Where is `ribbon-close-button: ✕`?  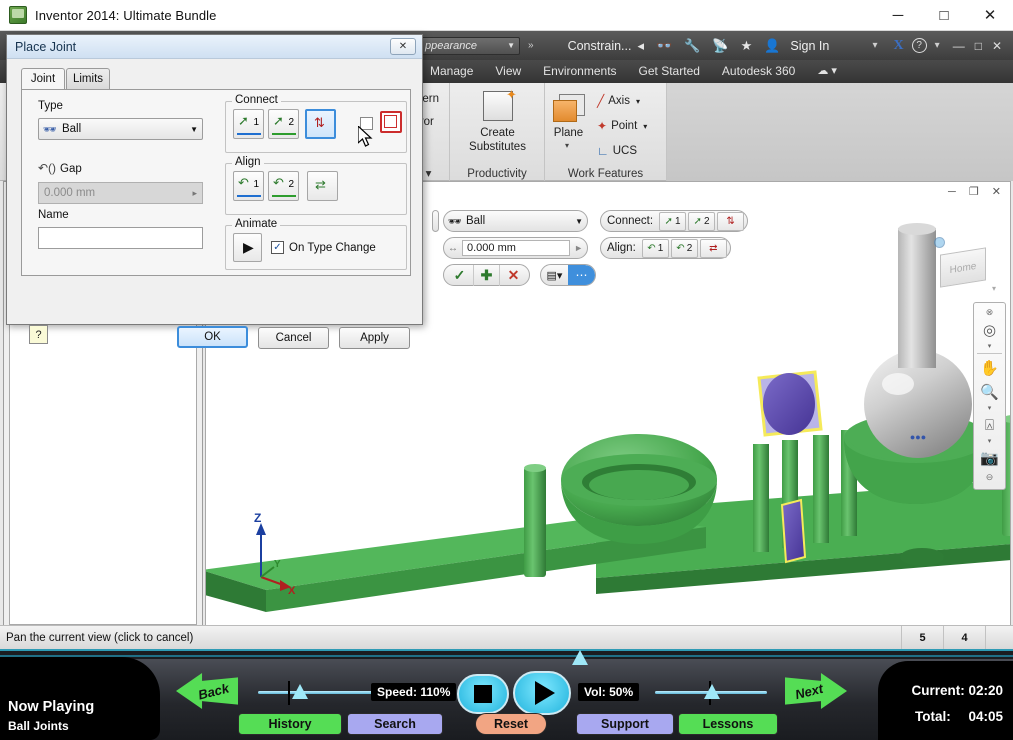
ribbon-close-button: ✕ is located at coordinates (997, 46).